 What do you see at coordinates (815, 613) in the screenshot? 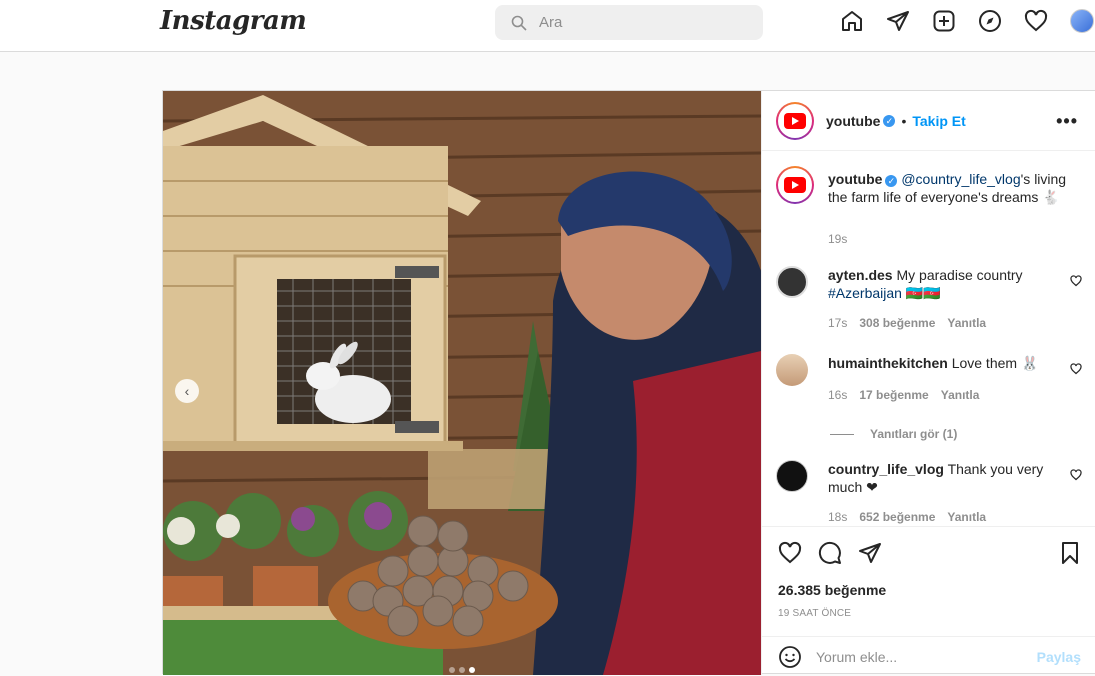
I see `post-timestamp: 19 SAAT ÖNCE` at bounding box center [815, 613].